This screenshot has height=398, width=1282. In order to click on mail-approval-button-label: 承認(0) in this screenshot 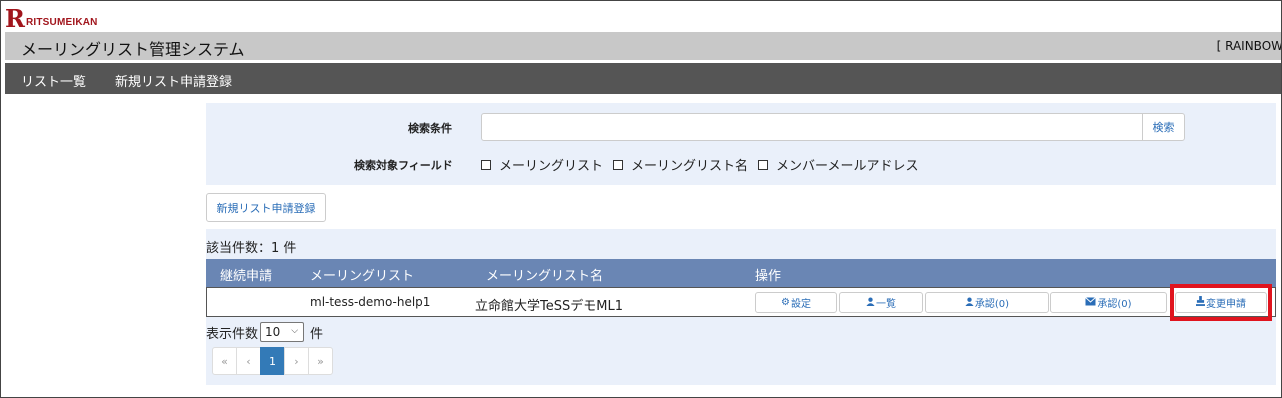, I will do `click(1114, 304)`.